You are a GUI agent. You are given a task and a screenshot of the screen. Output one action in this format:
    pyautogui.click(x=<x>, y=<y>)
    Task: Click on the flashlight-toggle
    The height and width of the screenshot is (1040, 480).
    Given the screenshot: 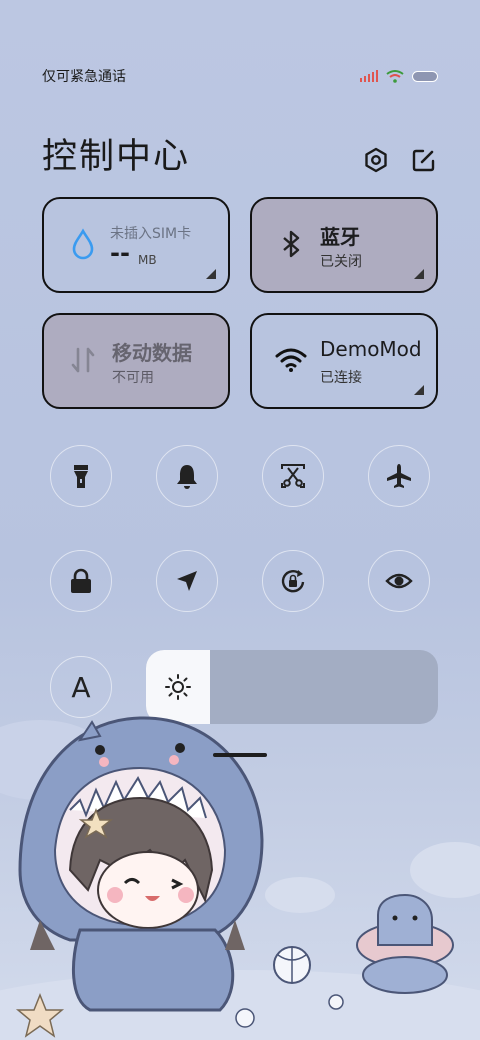 What is the action you would take?
    pyautogui.click(x=81, y=476)
    